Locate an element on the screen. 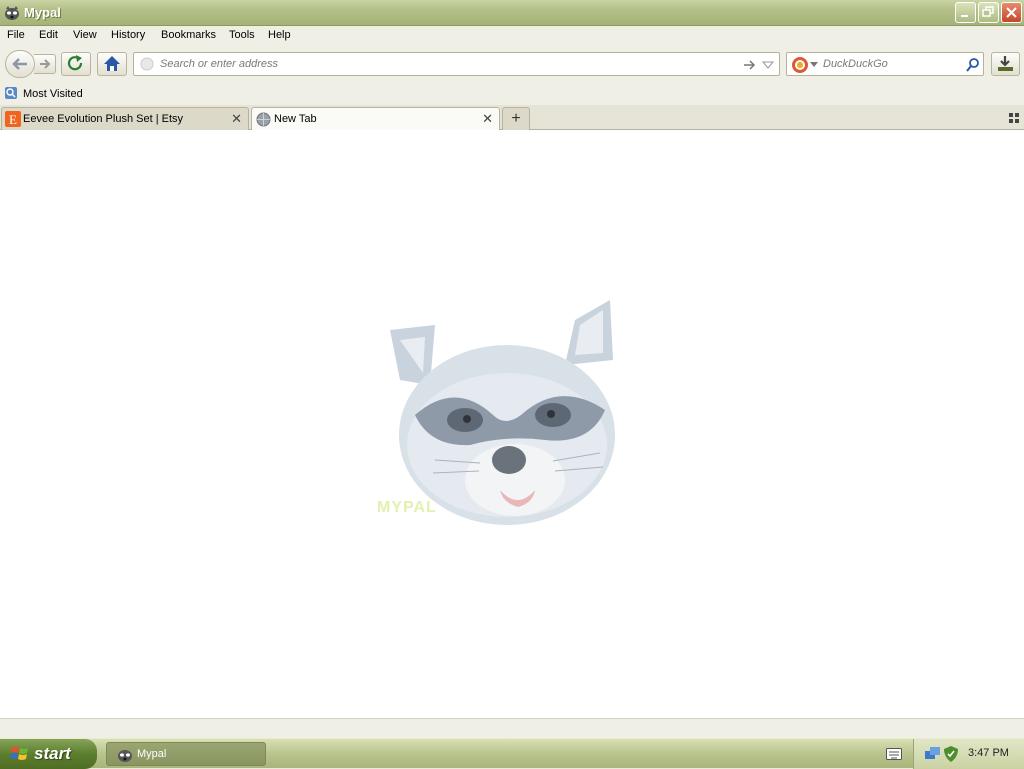  close-icon is located at coordinates (1011, 12).